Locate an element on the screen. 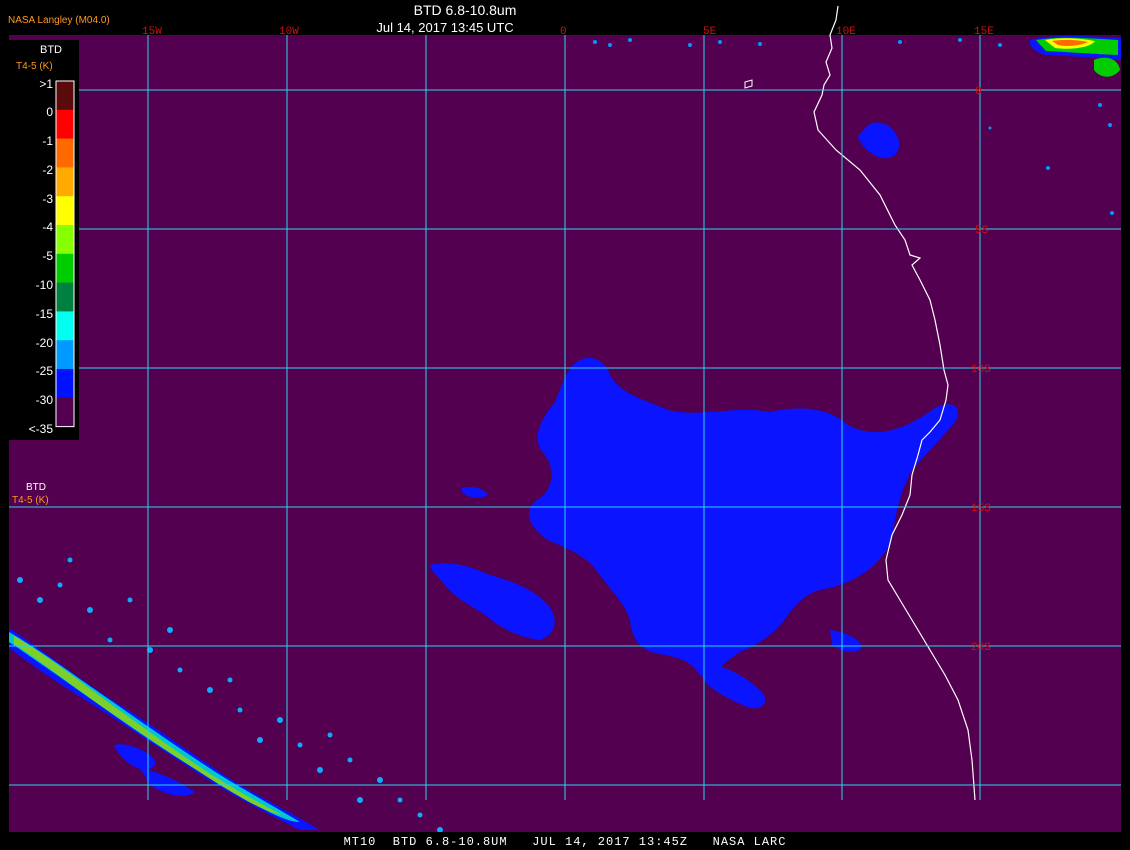 The width and height of the screenshot is (1130, 850). legend-label: -3 is located at coordinates (47, 199).